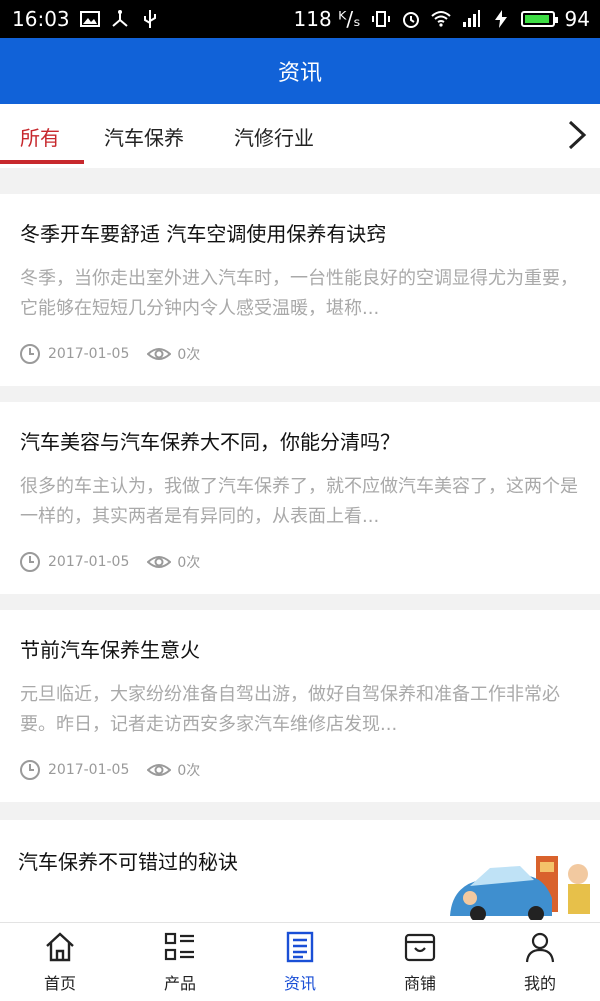 The image size is (600, 1001). Describe the element at coordinates (380, 19) in the screenshot. I see `vibrate-icon` at that location.